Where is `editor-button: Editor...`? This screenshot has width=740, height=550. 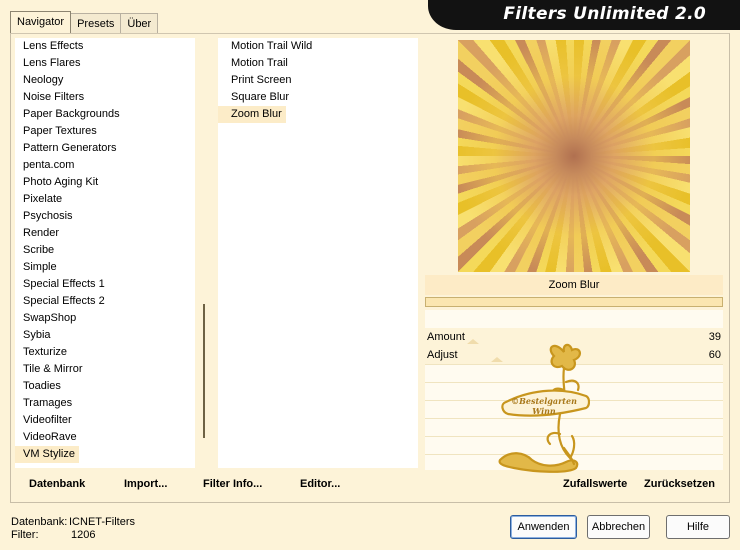 editor-button: Editor... is located at coordinates (320, 484).